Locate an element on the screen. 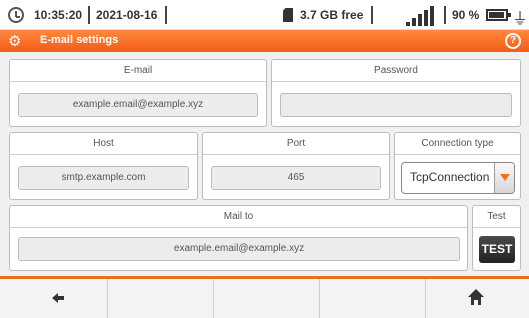 The width and height of the screenshot is (529, 318). back-button is located at coordinates (53, 298).